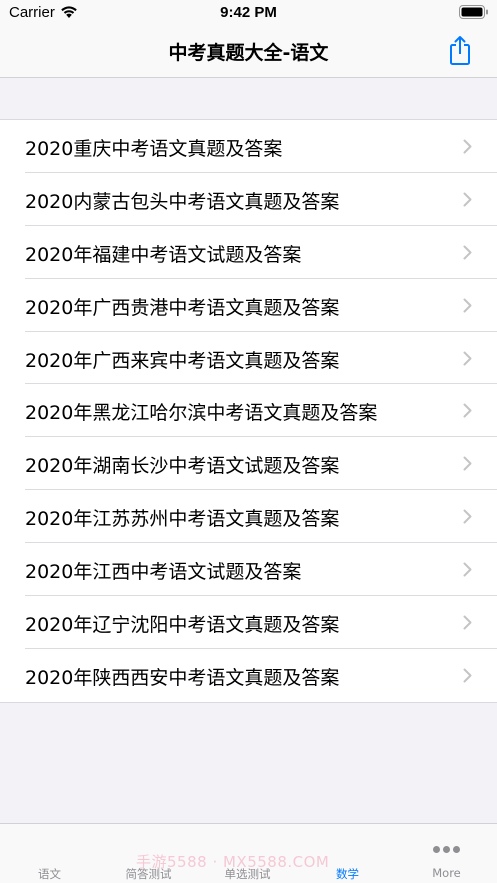 Image resolution: width=497 pixels, height=883 pixels. What do you see at coordinates (154, 149) in the screenshot?
I see `list-item-label: 2020重庆中考语文真题及答案` at bounding box center [154, 149].